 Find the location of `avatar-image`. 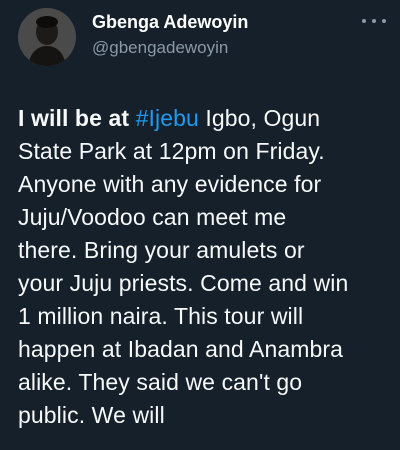

avatar-image is located at coordinates (47, 37).